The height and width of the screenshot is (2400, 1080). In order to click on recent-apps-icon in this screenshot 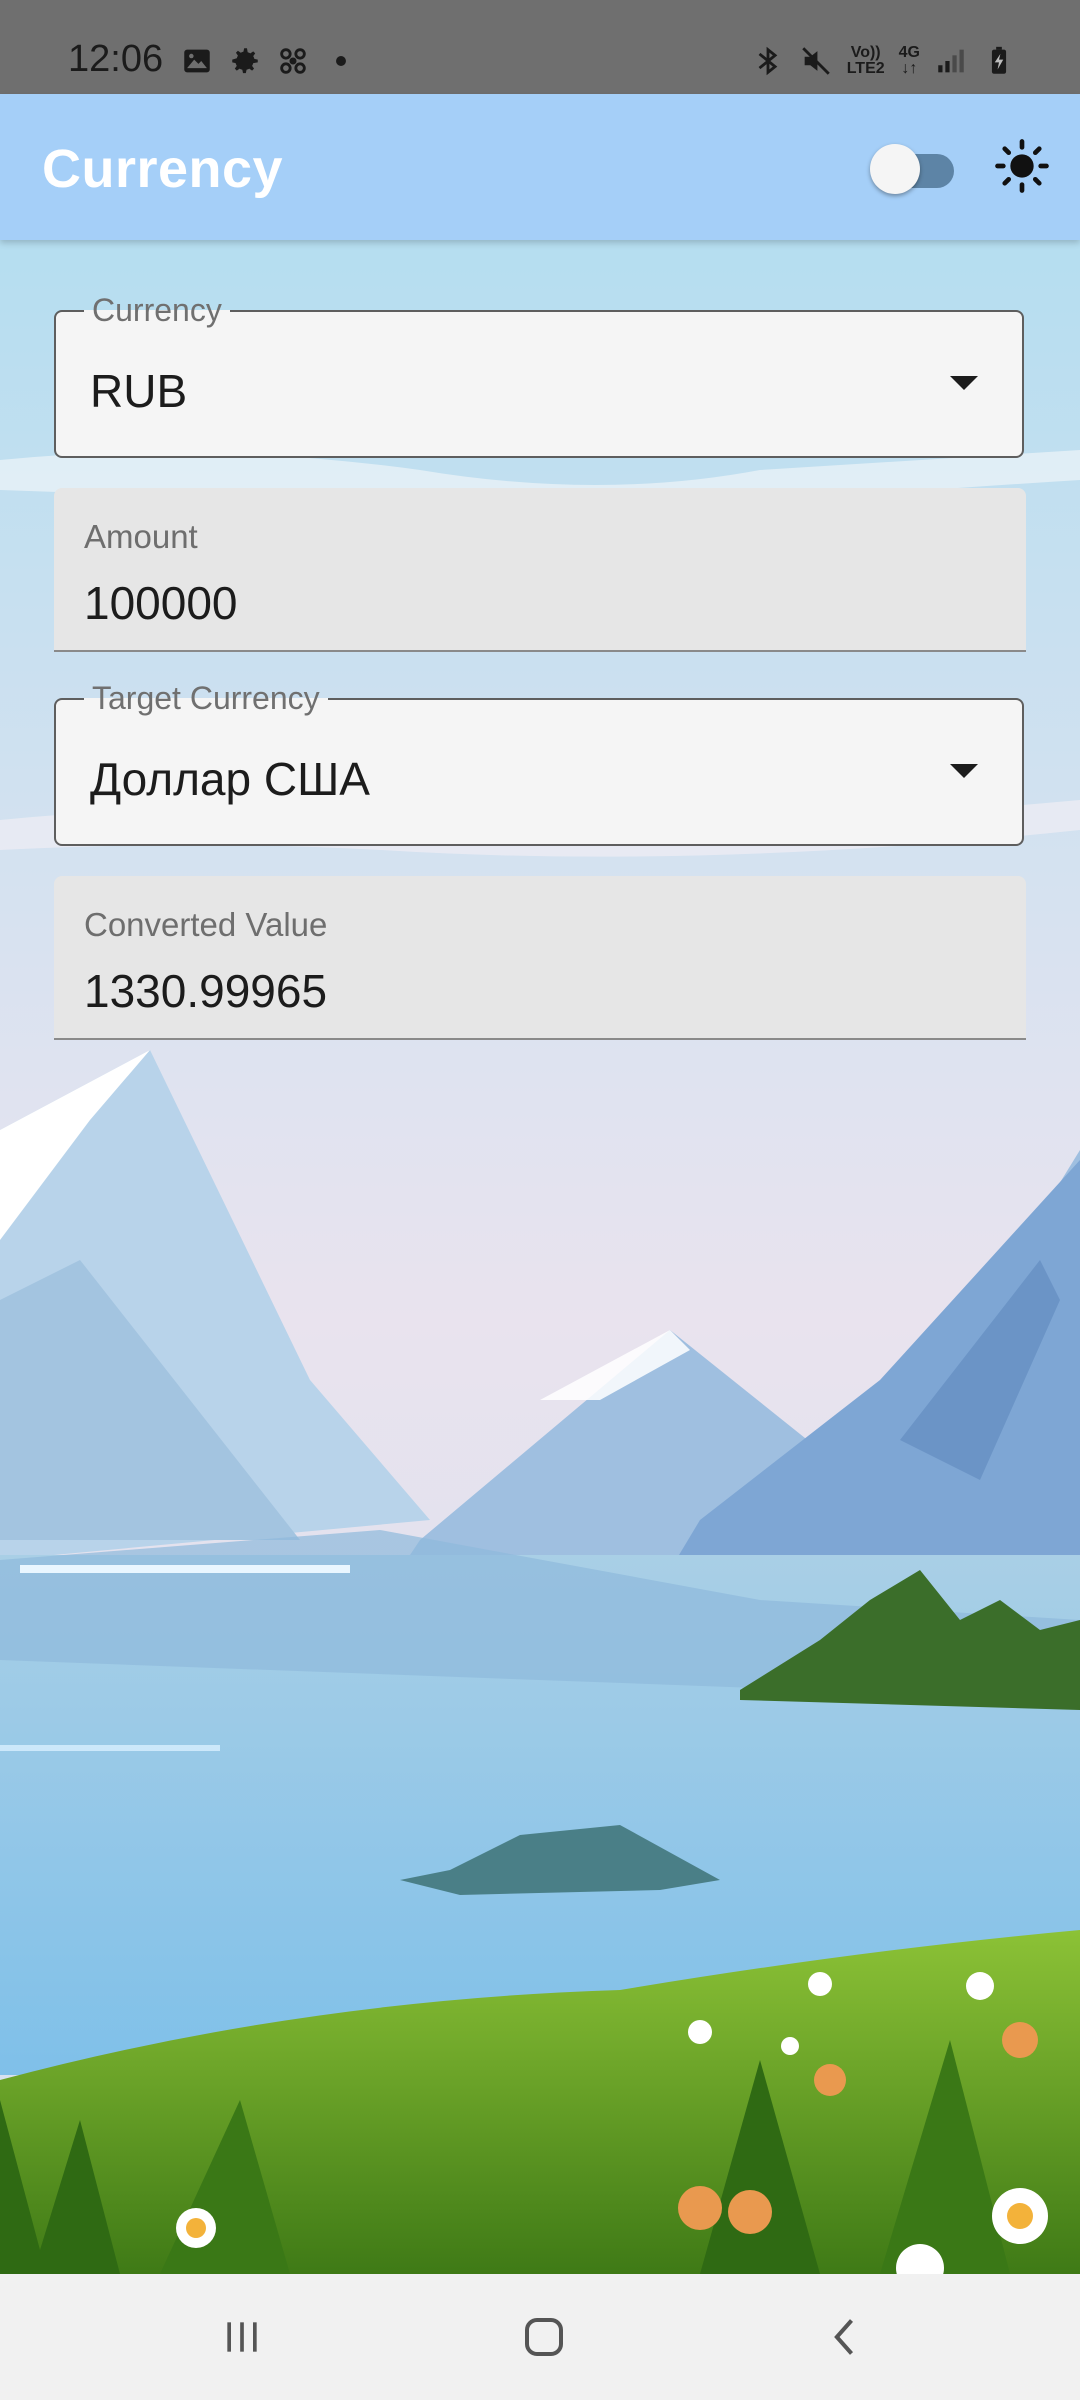, I will do `click(242, 2337)`.